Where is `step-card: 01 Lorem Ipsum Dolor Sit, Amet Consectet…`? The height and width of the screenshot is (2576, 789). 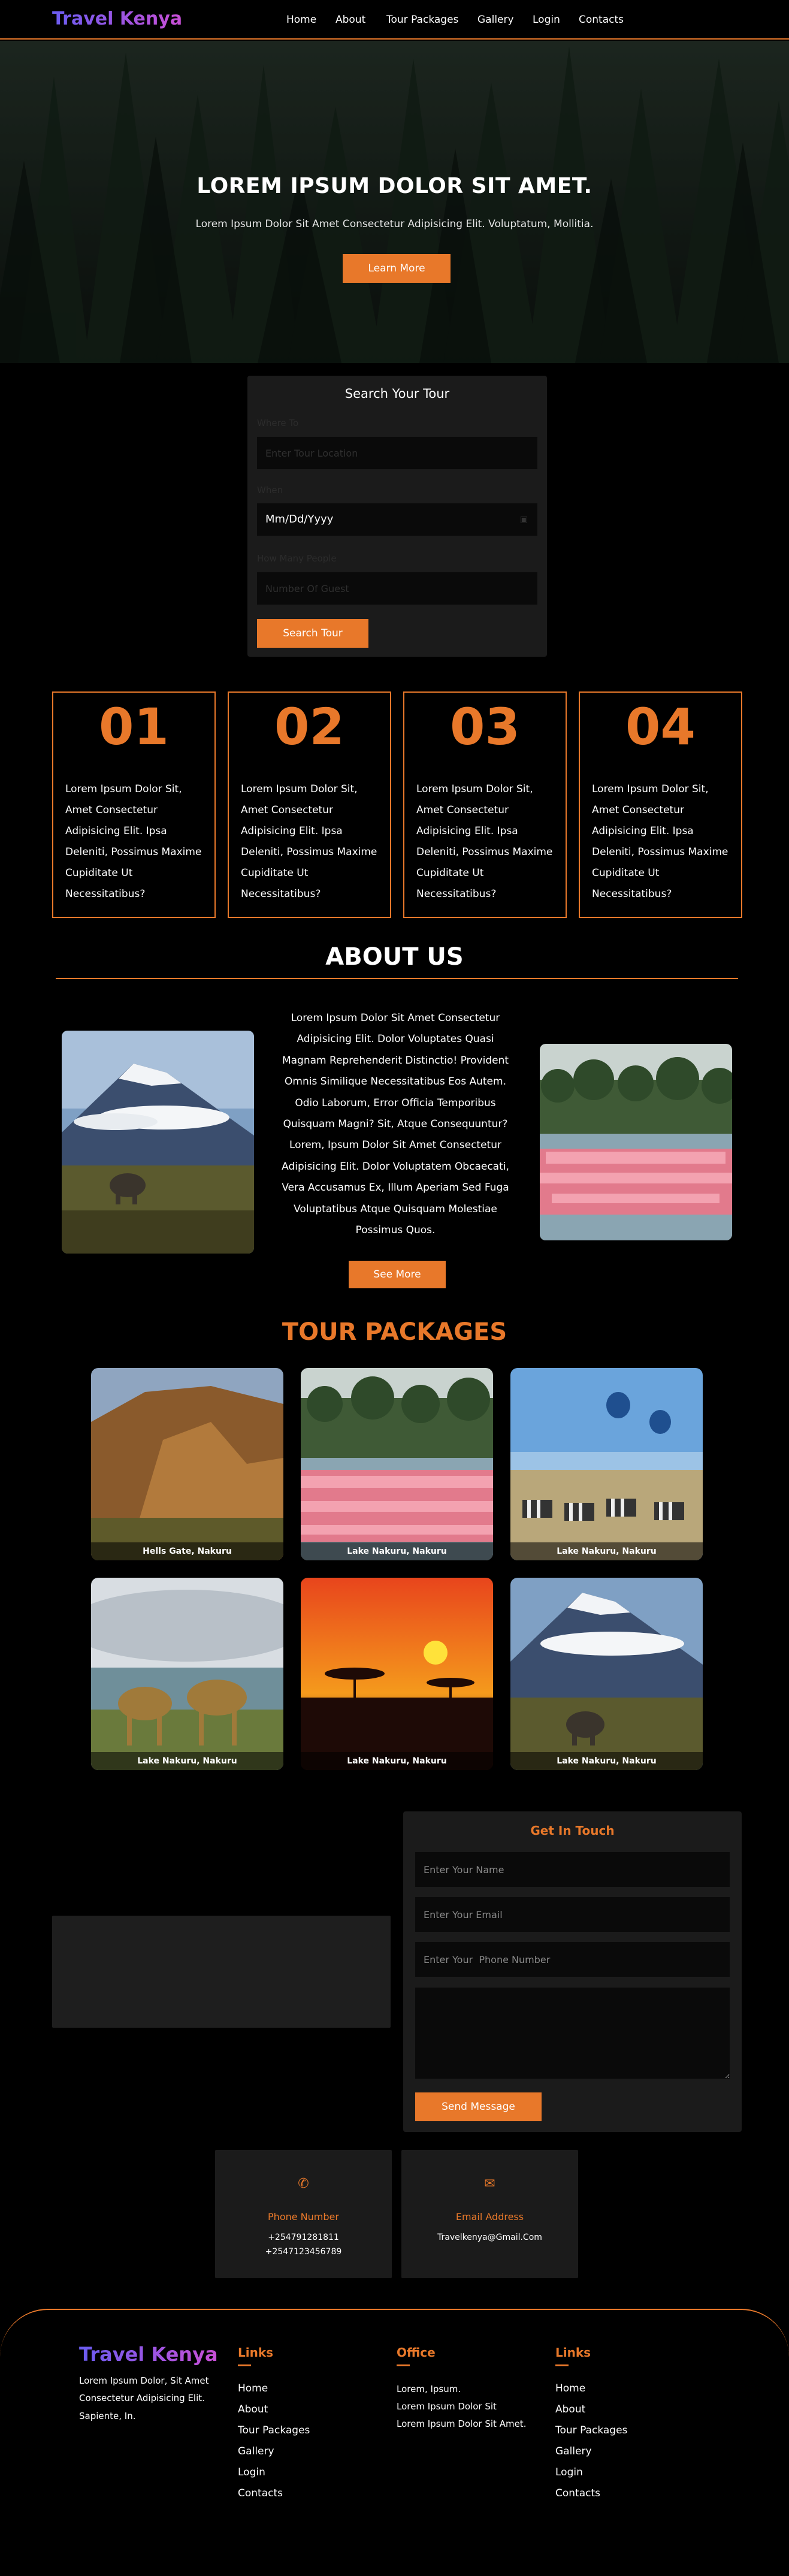
step-card: 01 Lorem Ipsum Dolor Sit, Amet Consectet… is located at coordinates (134, 805).